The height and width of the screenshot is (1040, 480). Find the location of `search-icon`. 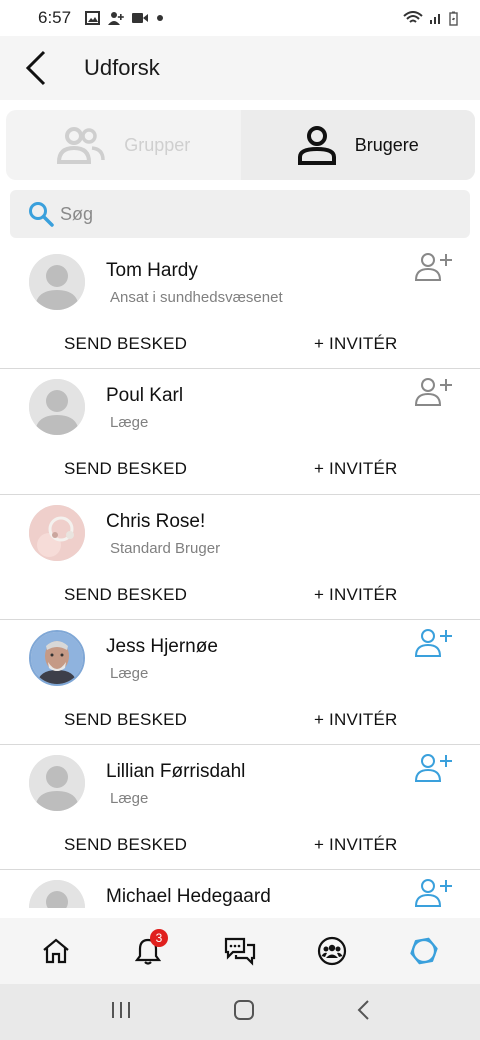

search-icon is located at coordinates (41, 214).